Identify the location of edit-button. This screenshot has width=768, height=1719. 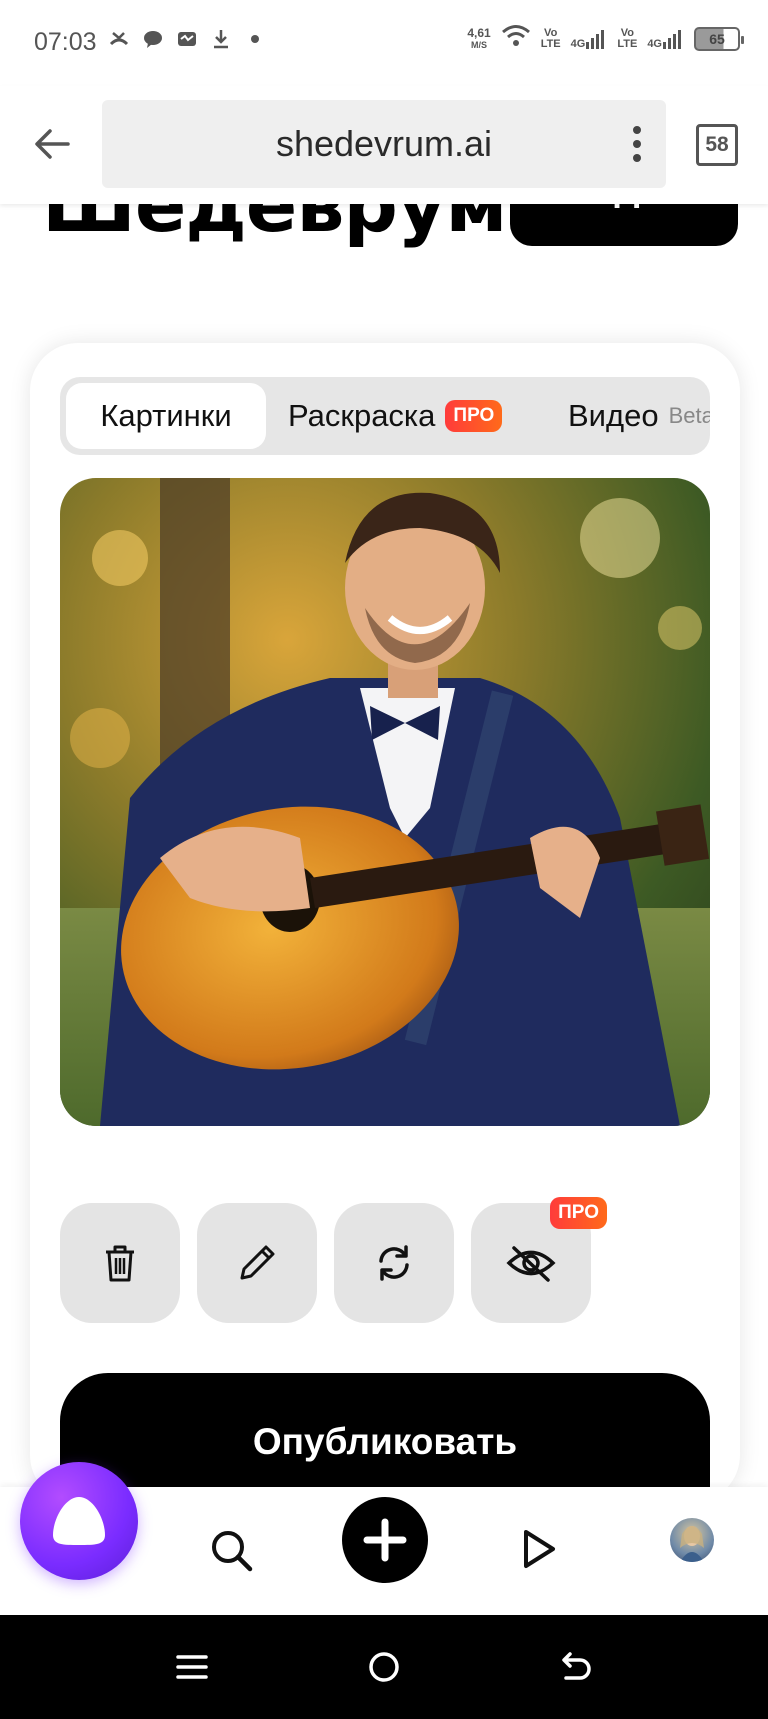
(257, 1263).